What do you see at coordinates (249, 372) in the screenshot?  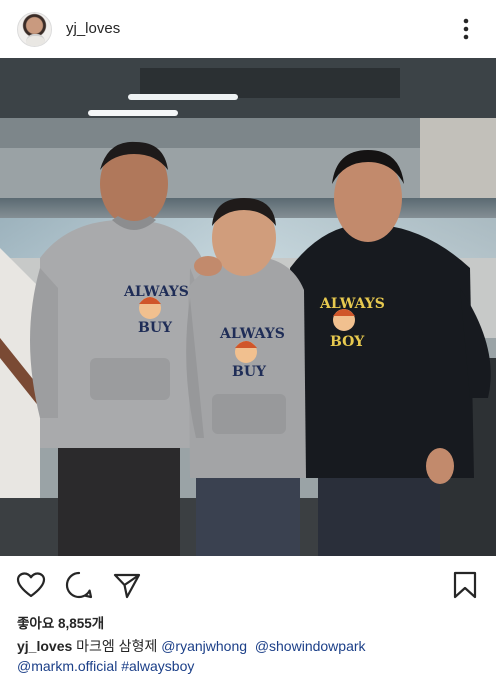 I see `center-print-line2: BUY` at bounding box center [249, 372].